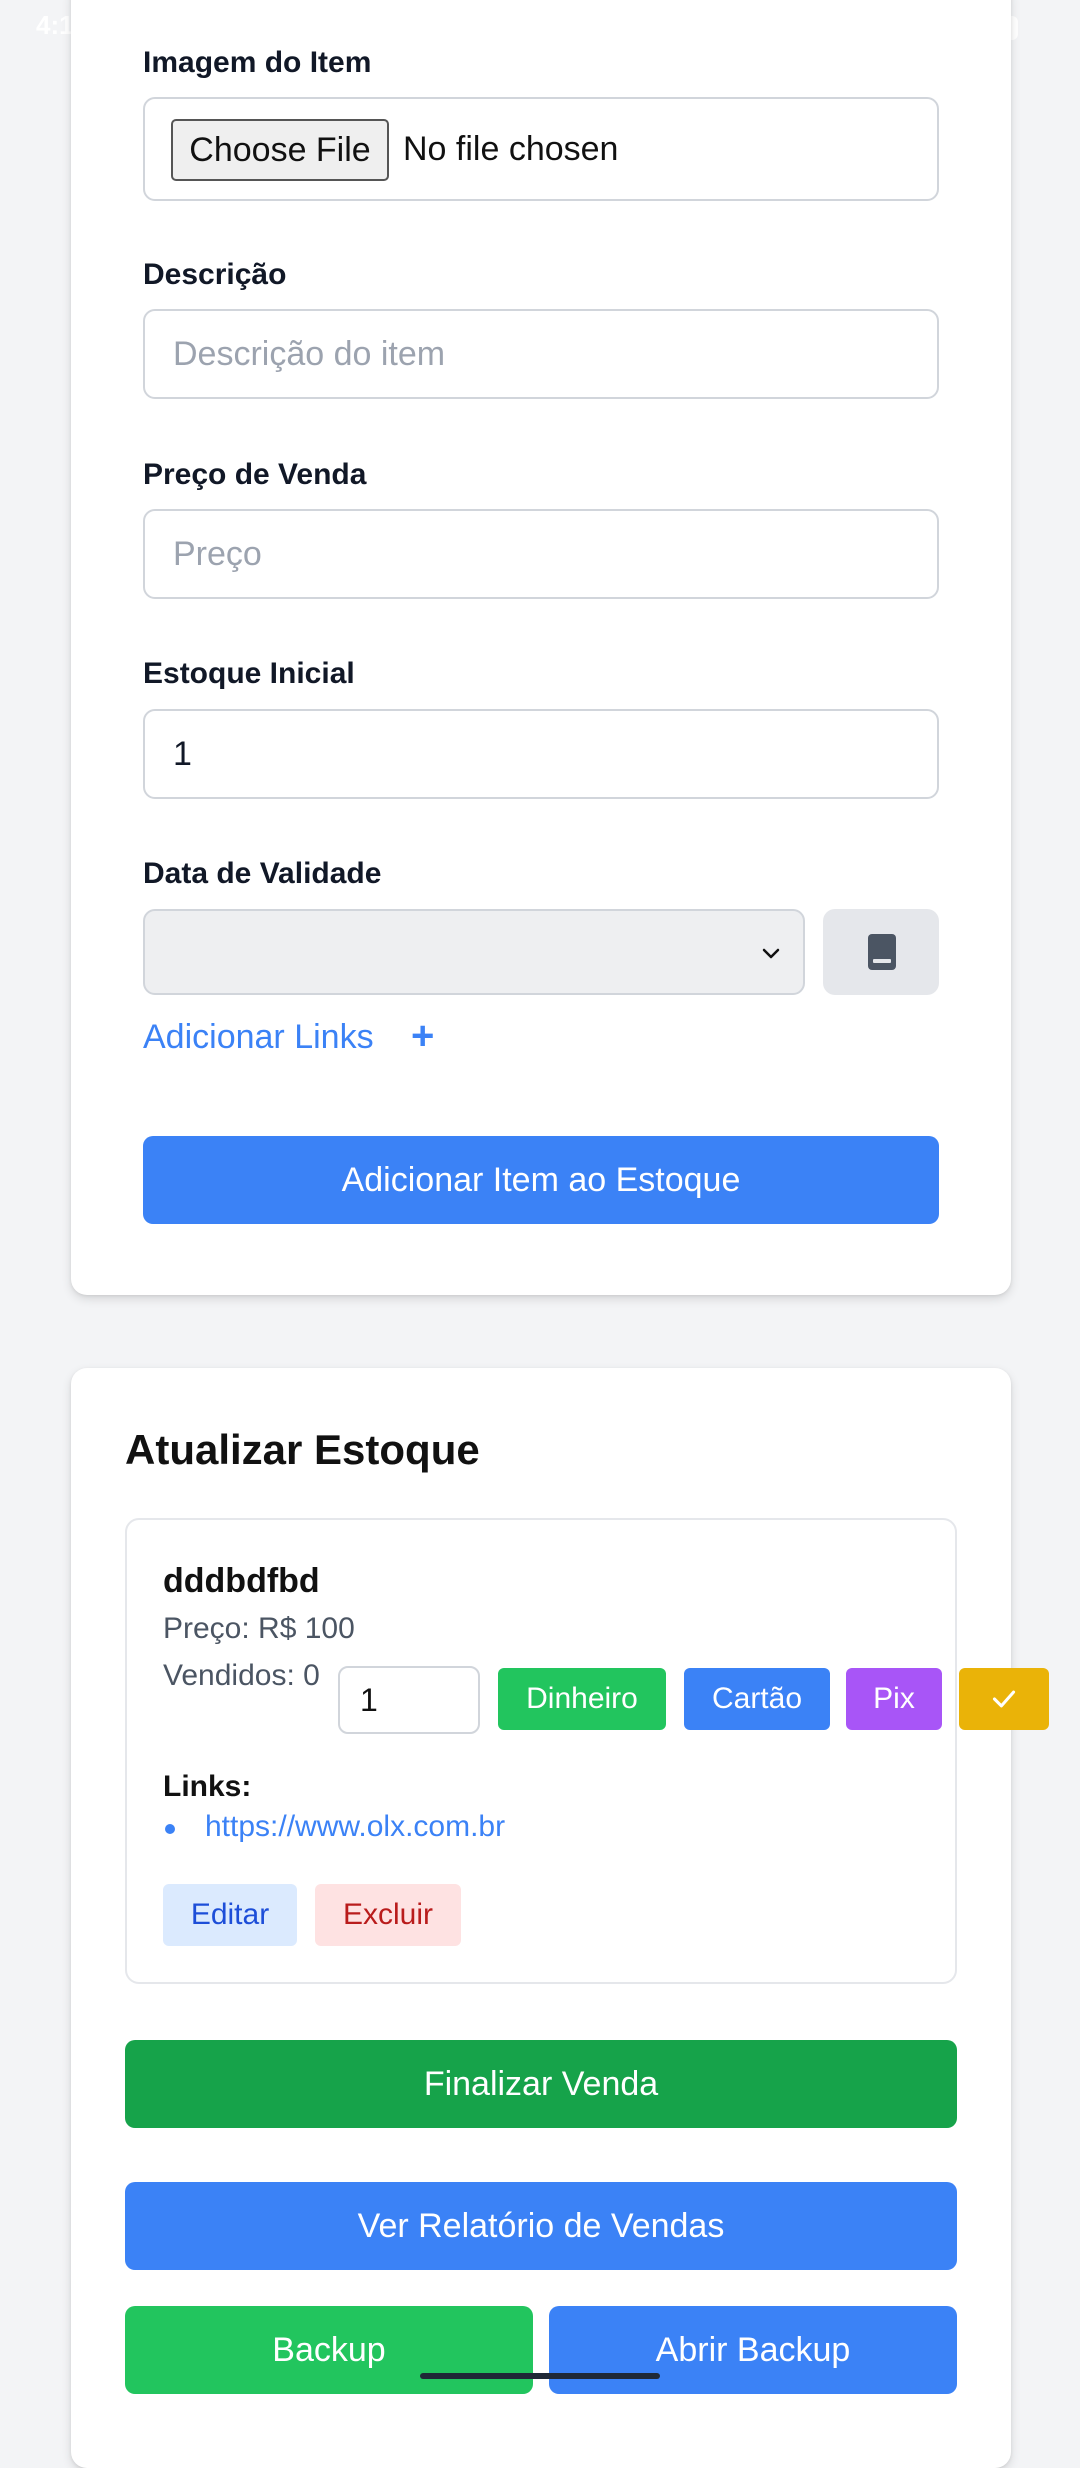 Image resolution: width=1080 pixels, height=2468 pixels. I want to click on description-label: Descrição, so click(215, 274).